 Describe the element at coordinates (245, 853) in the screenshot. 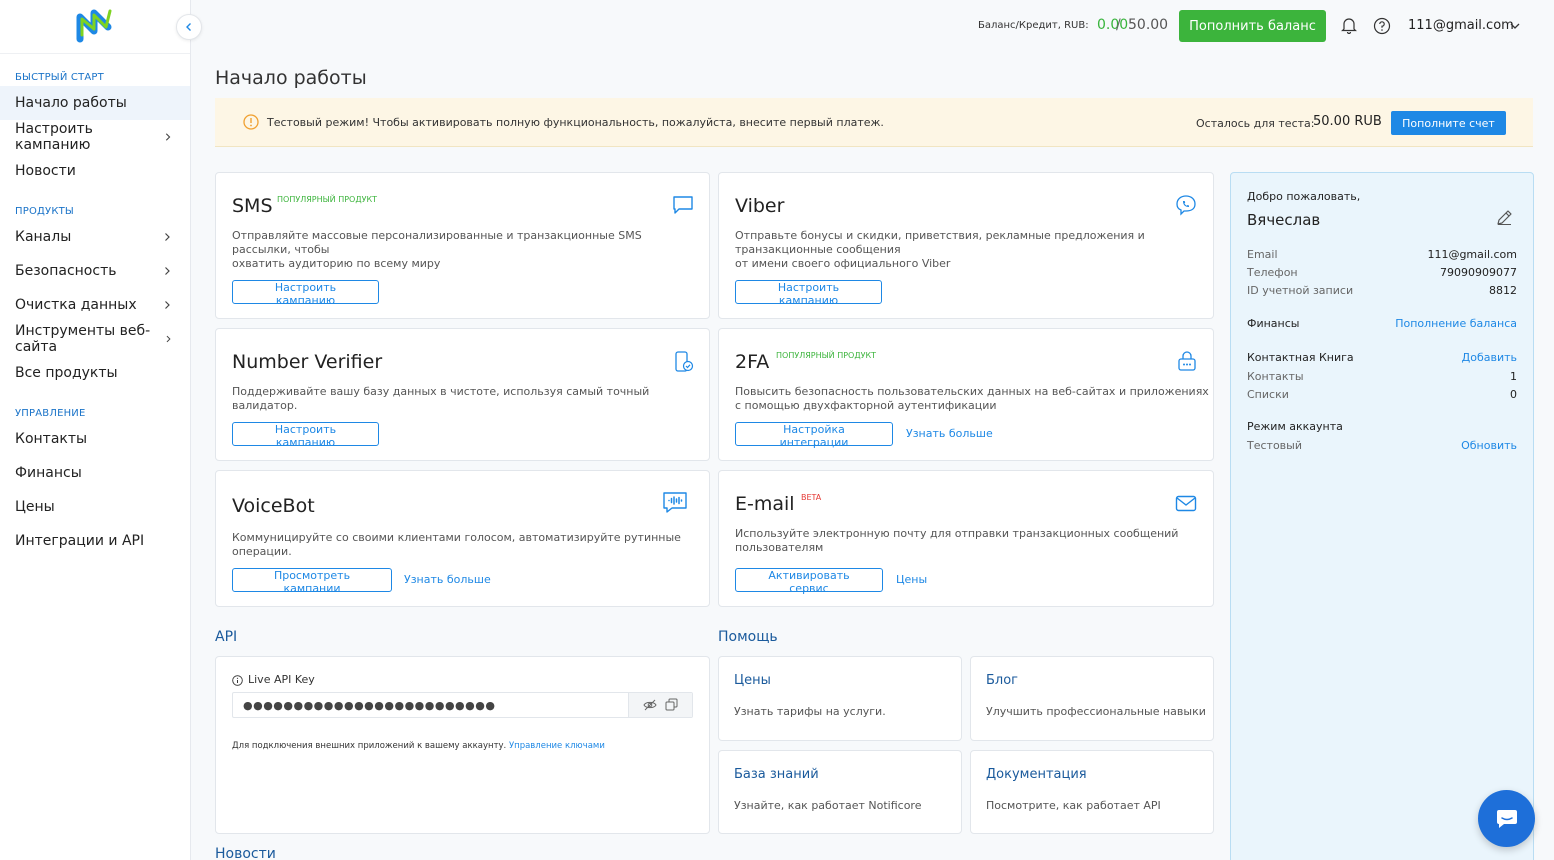

I see `news-heading: Новости` at that location.